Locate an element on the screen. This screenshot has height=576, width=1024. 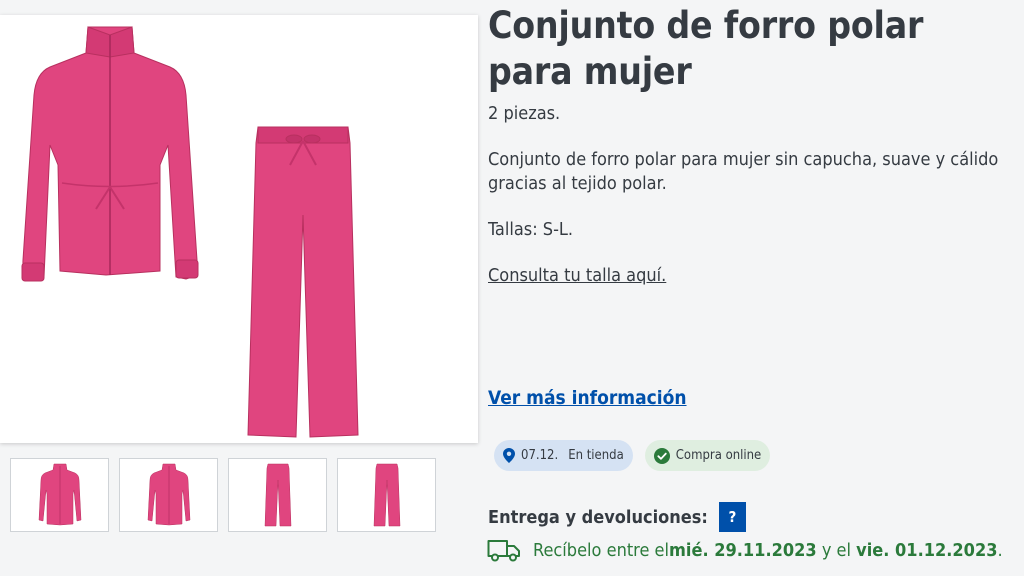
jacket-alt-thumbnail-image is located at coordinates (168, 494).